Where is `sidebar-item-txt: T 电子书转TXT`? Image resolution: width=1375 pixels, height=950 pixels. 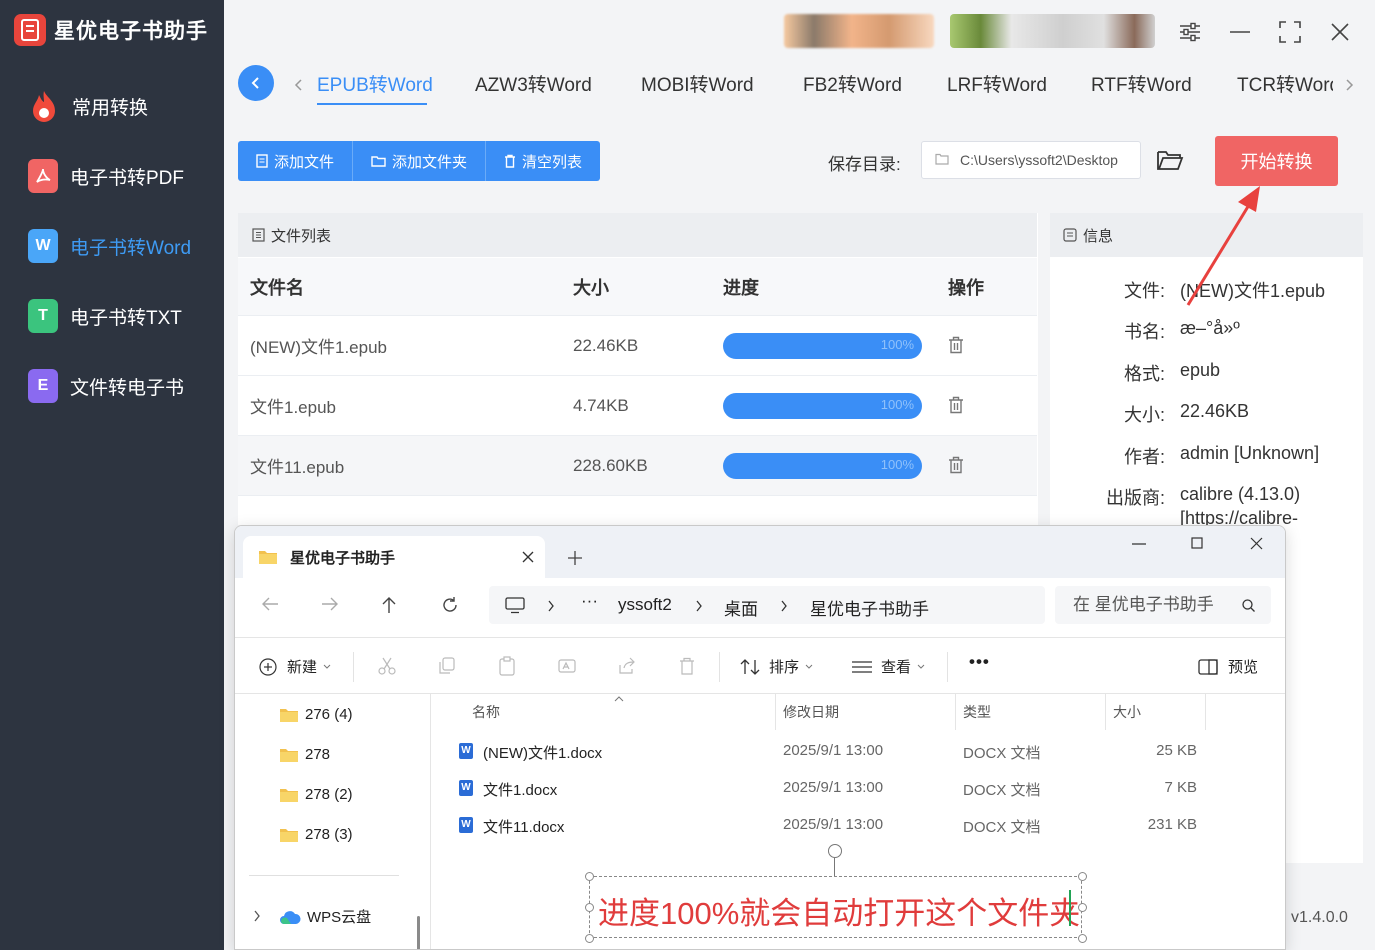 sidebar-item-txt: T 电子书转TXT is located at coordinates (105, 316).